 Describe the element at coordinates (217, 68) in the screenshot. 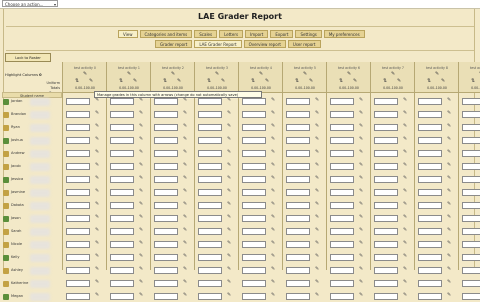

I see `column-name: test activity 3` at that location.